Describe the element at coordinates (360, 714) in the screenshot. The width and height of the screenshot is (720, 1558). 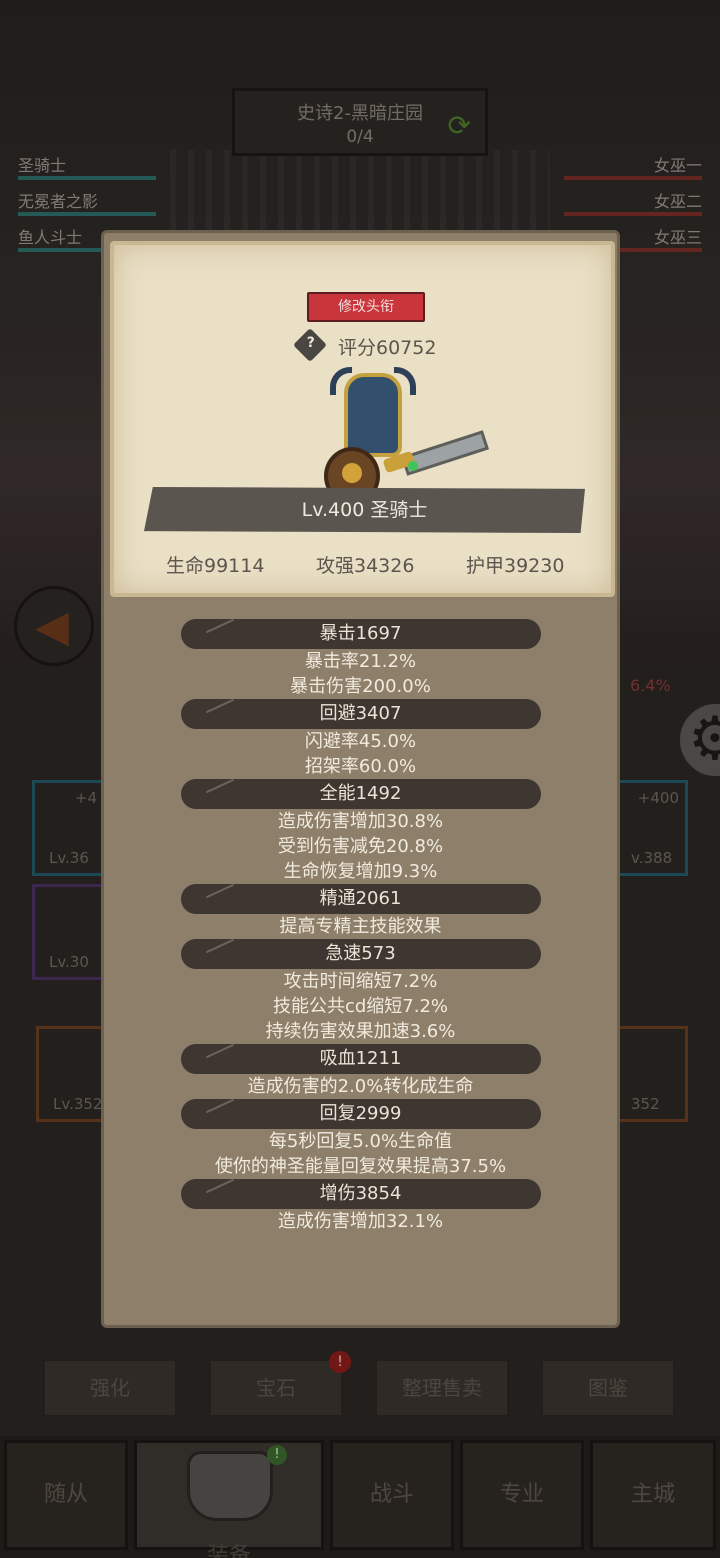
I see `attribute-header: 回避3407` at that location.